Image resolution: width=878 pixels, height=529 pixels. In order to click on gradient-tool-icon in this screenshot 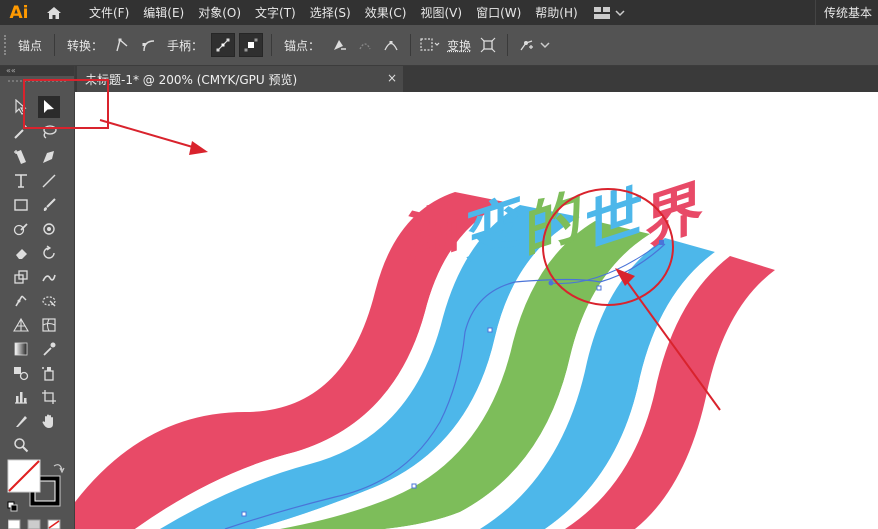, I will do `click(21, 349)`.